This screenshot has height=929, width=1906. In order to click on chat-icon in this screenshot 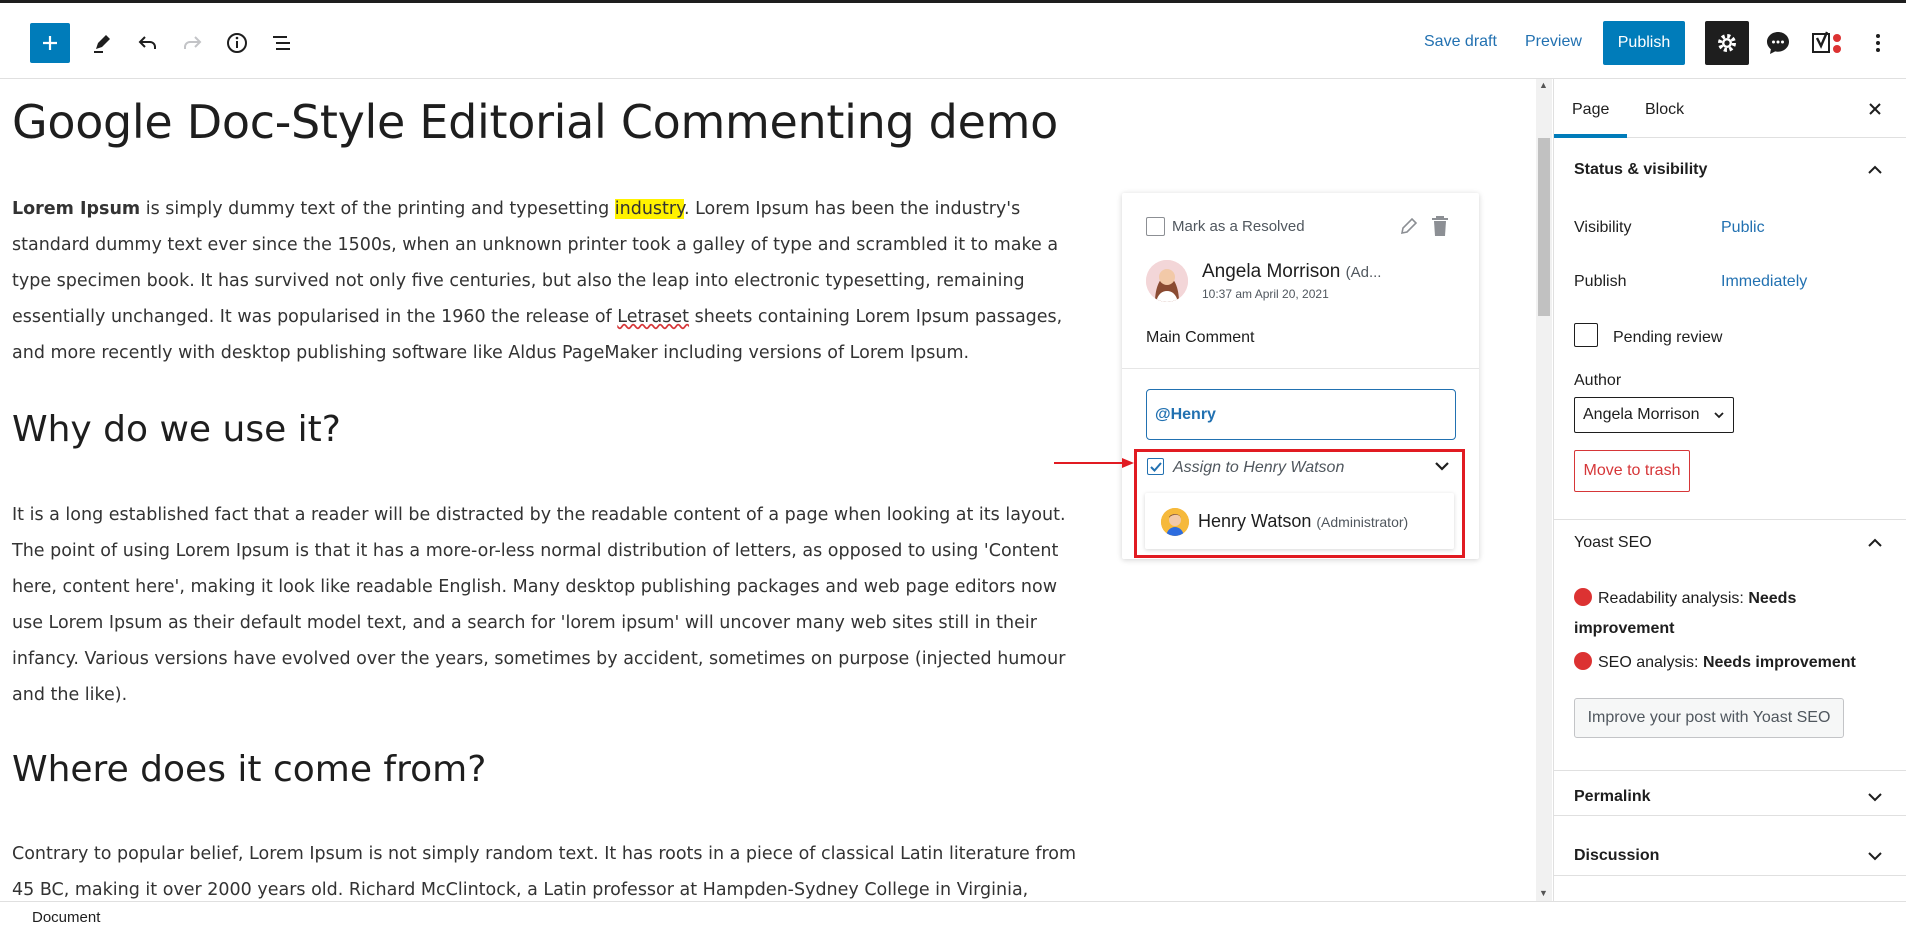, I will do `click(1778, 43)`.